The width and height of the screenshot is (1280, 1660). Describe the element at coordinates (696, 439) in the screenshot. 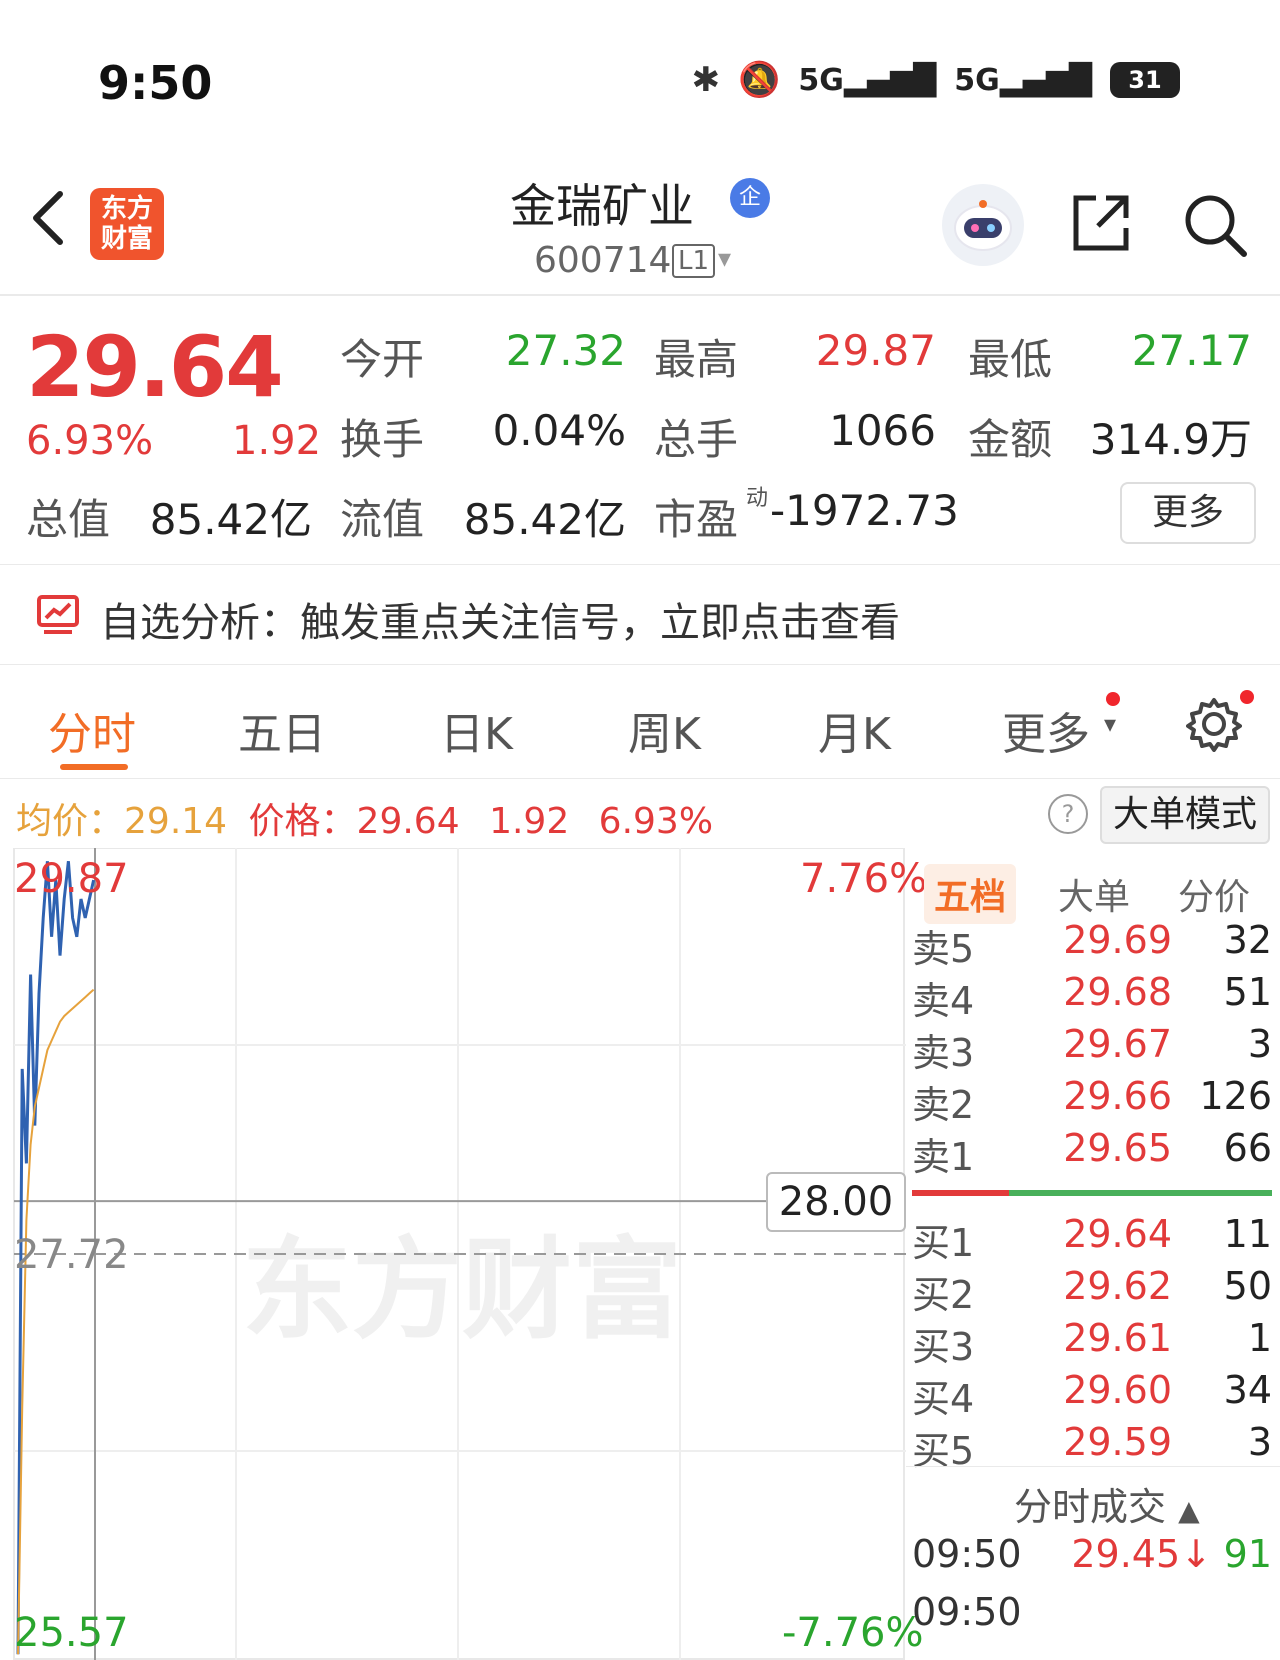

I see `volume-label: 总手` at that location.